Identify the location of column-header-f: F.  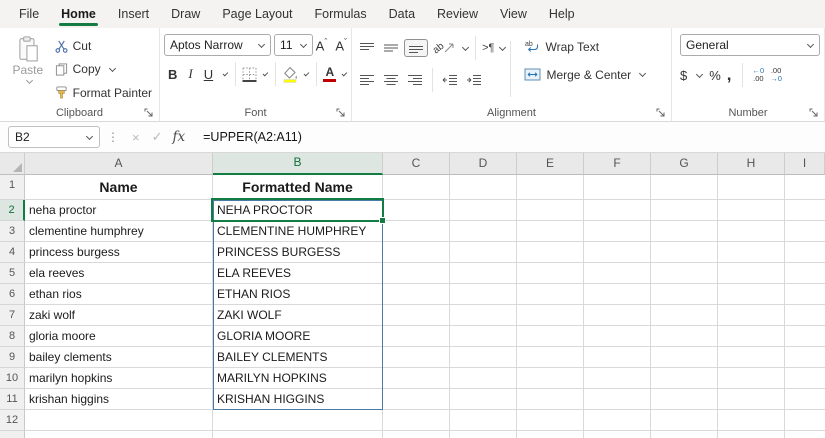
(617, 164).